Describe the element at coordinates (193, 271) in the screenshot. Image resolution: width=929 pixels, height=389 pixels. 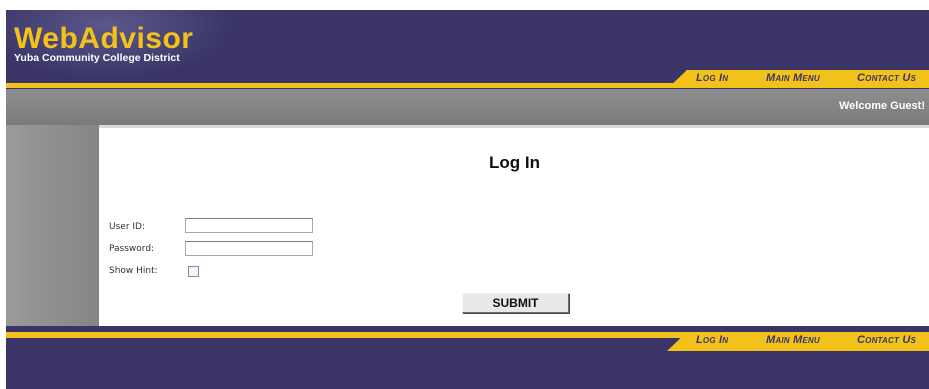
I see `show-hint-checkbox` at that location.